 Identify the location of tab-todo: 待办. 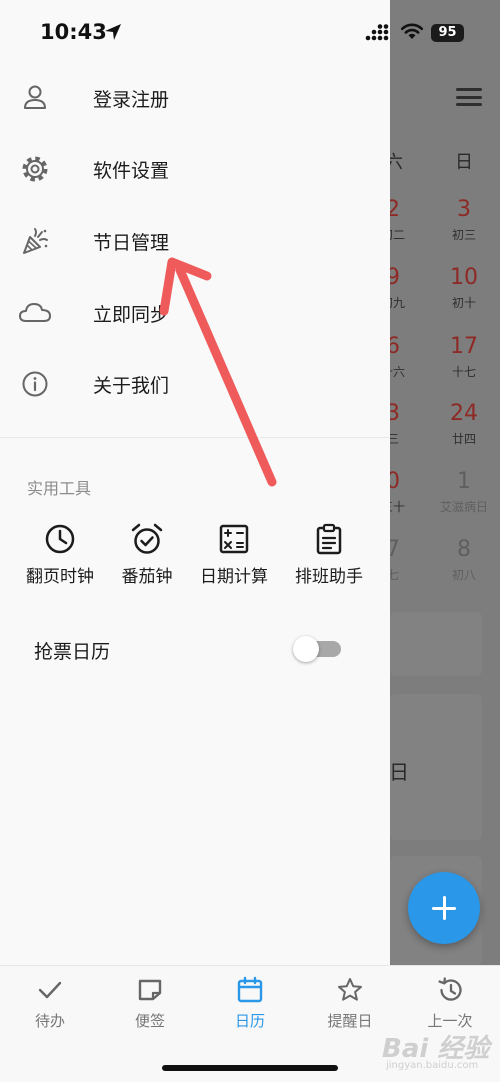
(50, 1006).